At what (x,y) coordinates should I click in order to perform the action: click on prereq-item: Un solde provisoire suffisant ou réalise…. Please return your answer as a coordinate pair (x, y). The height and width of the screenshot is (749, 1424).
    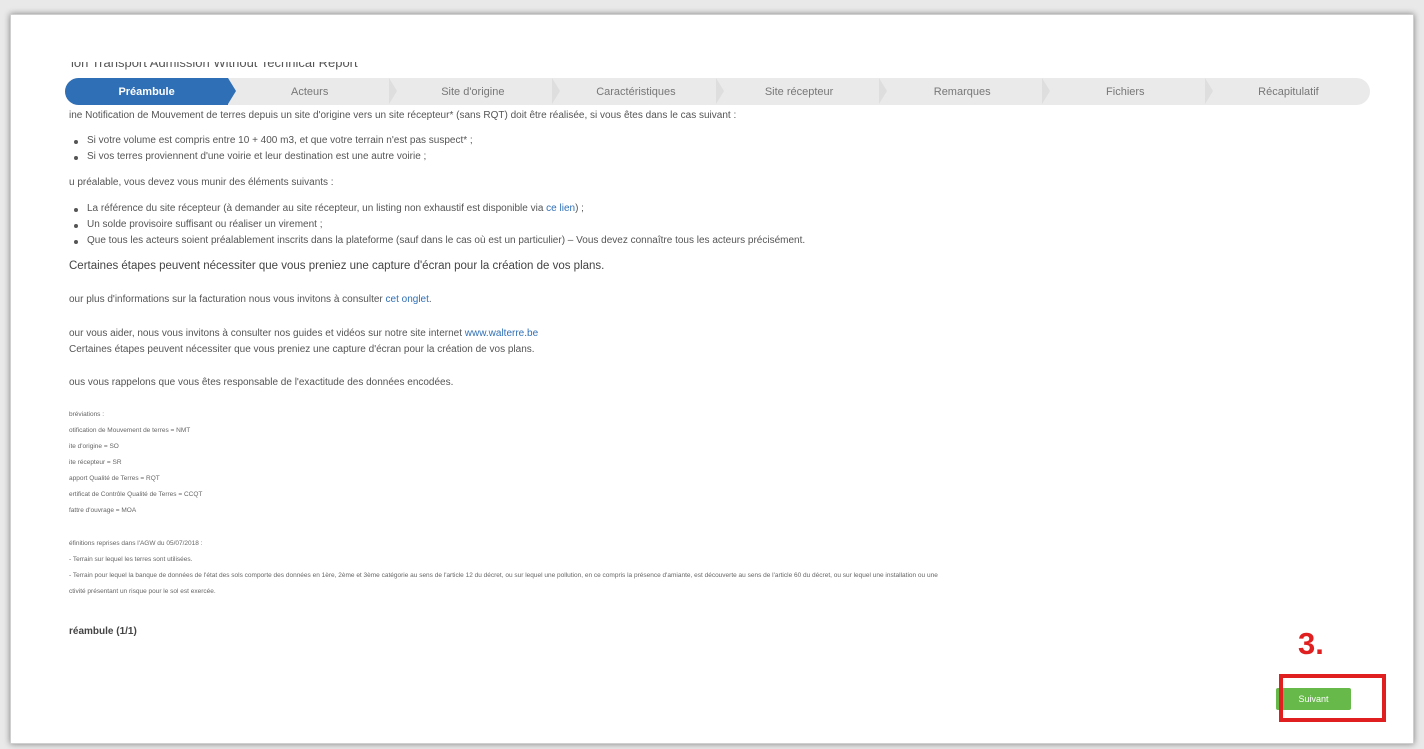
    Looking at the image, I should click on (198, 224).